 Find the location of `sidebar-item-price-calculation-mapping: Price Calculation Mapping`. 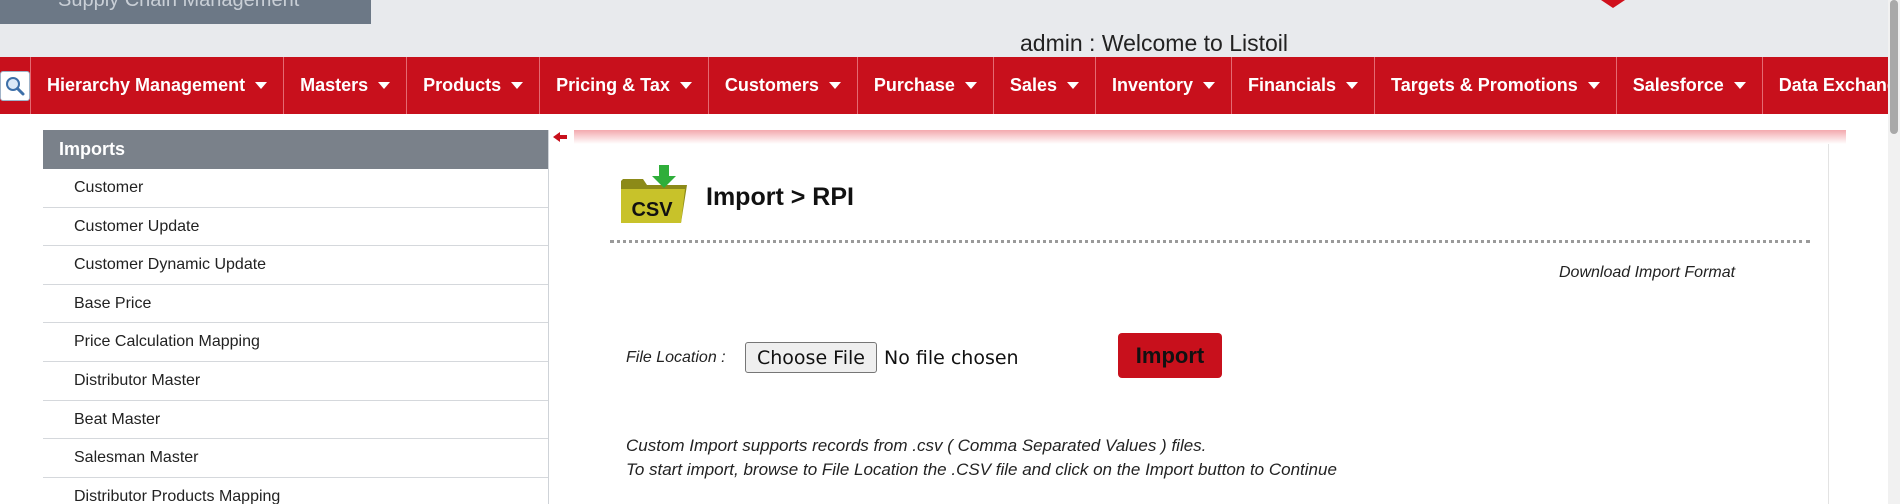

sidebar-item-price-calculation-mapping: Price Calculation Mapping is located at coordinates (296, 342).